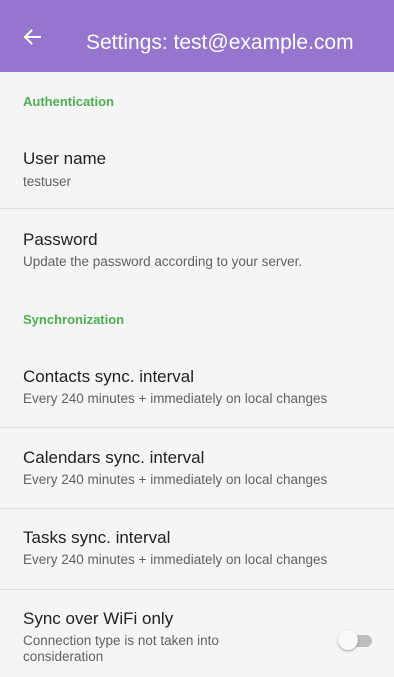 This screenshot has width=394, height=677. What do you see at coordinates (74, 319) in the screenshot?
I see `section-header-synchronization: Synchronization` at bounding box center [74, 319].